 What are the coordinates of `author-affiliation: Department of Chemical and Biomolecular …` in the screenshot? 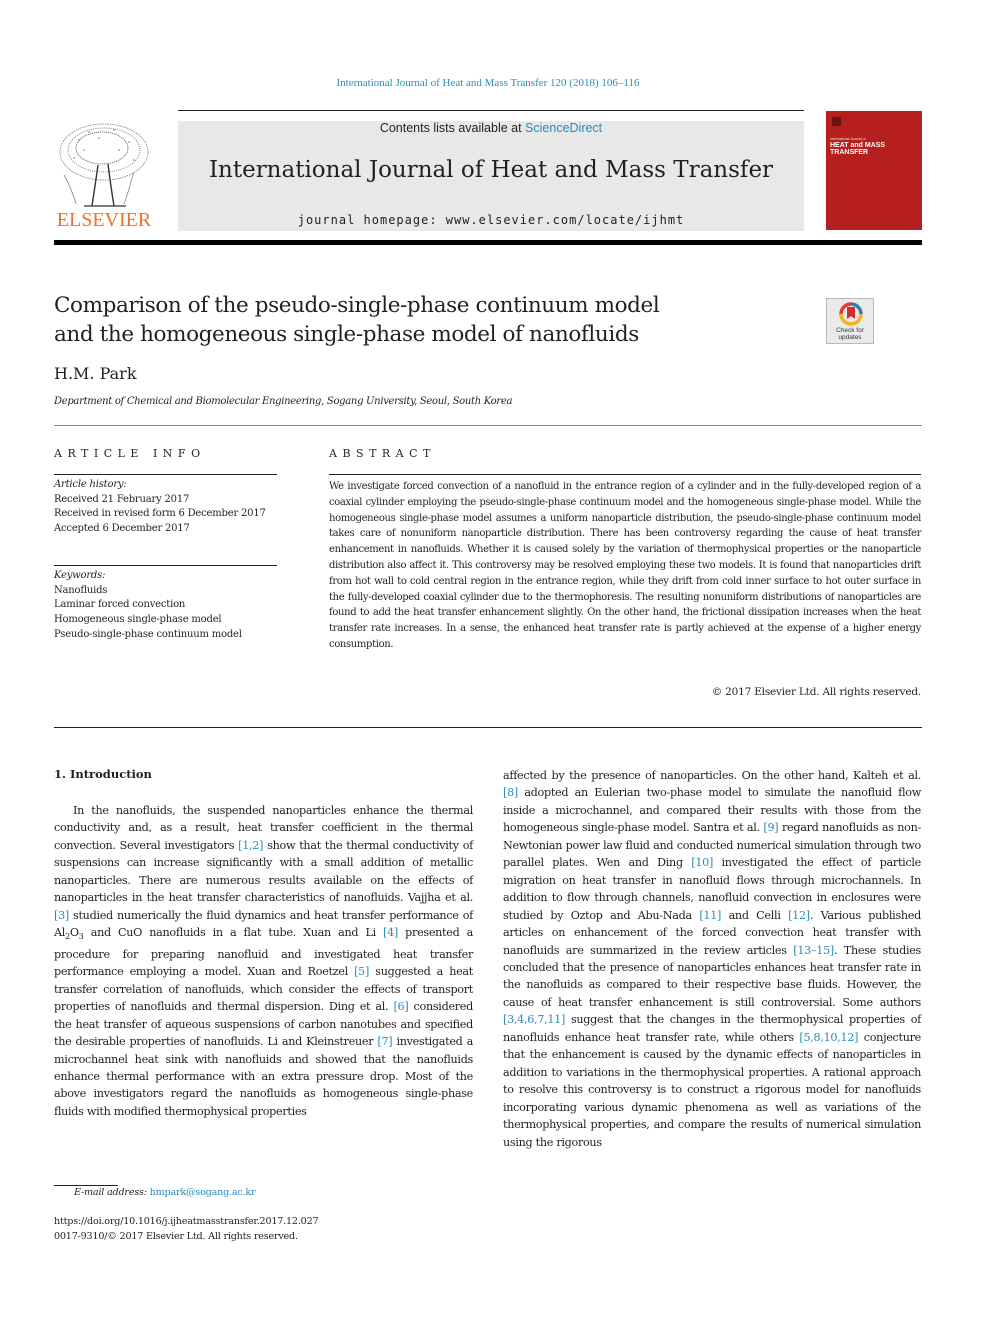 It's located at (283, 401).